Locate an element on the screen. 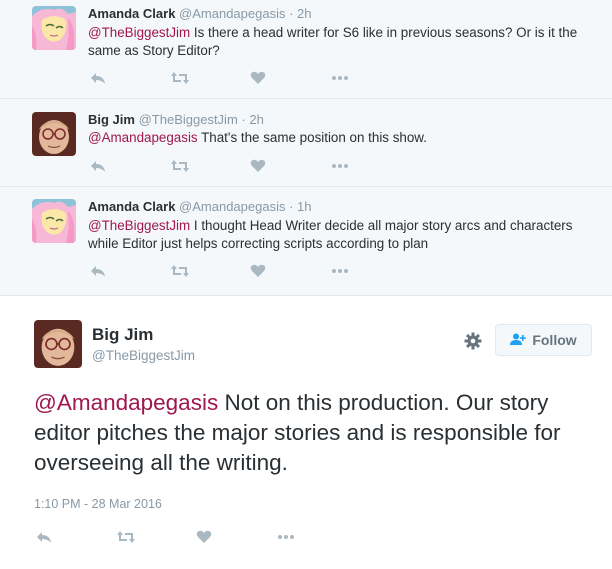 This screenshot has height=569, width=612. tweet-header: Amanda Clark @Amandapegasis · 1h is located at coordinates (200, 206).